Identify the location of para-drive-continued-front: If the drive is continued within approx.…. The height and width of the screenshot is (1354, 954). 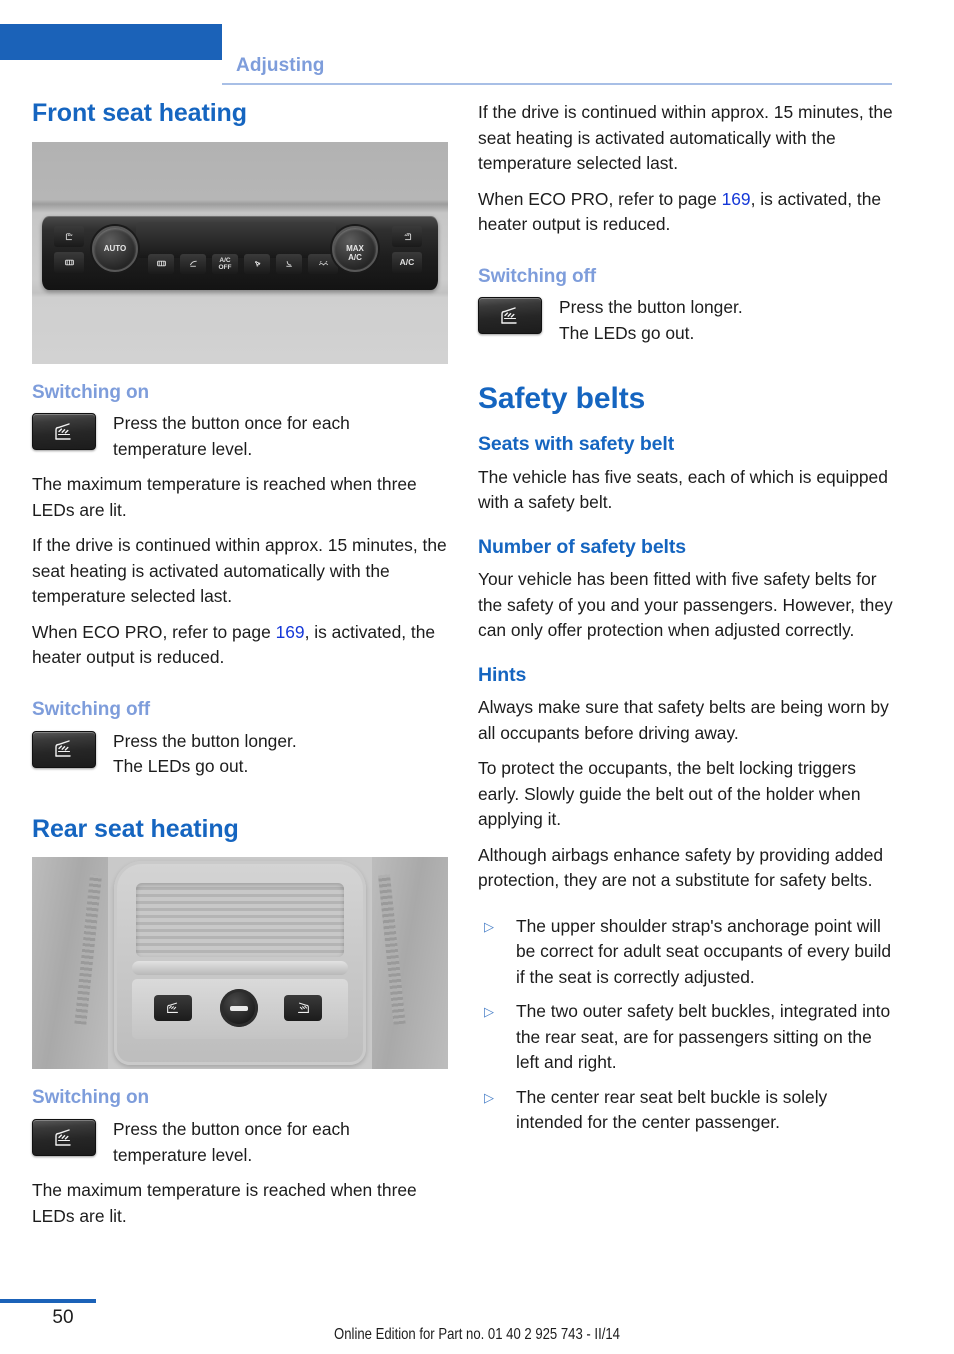
(239, 571).